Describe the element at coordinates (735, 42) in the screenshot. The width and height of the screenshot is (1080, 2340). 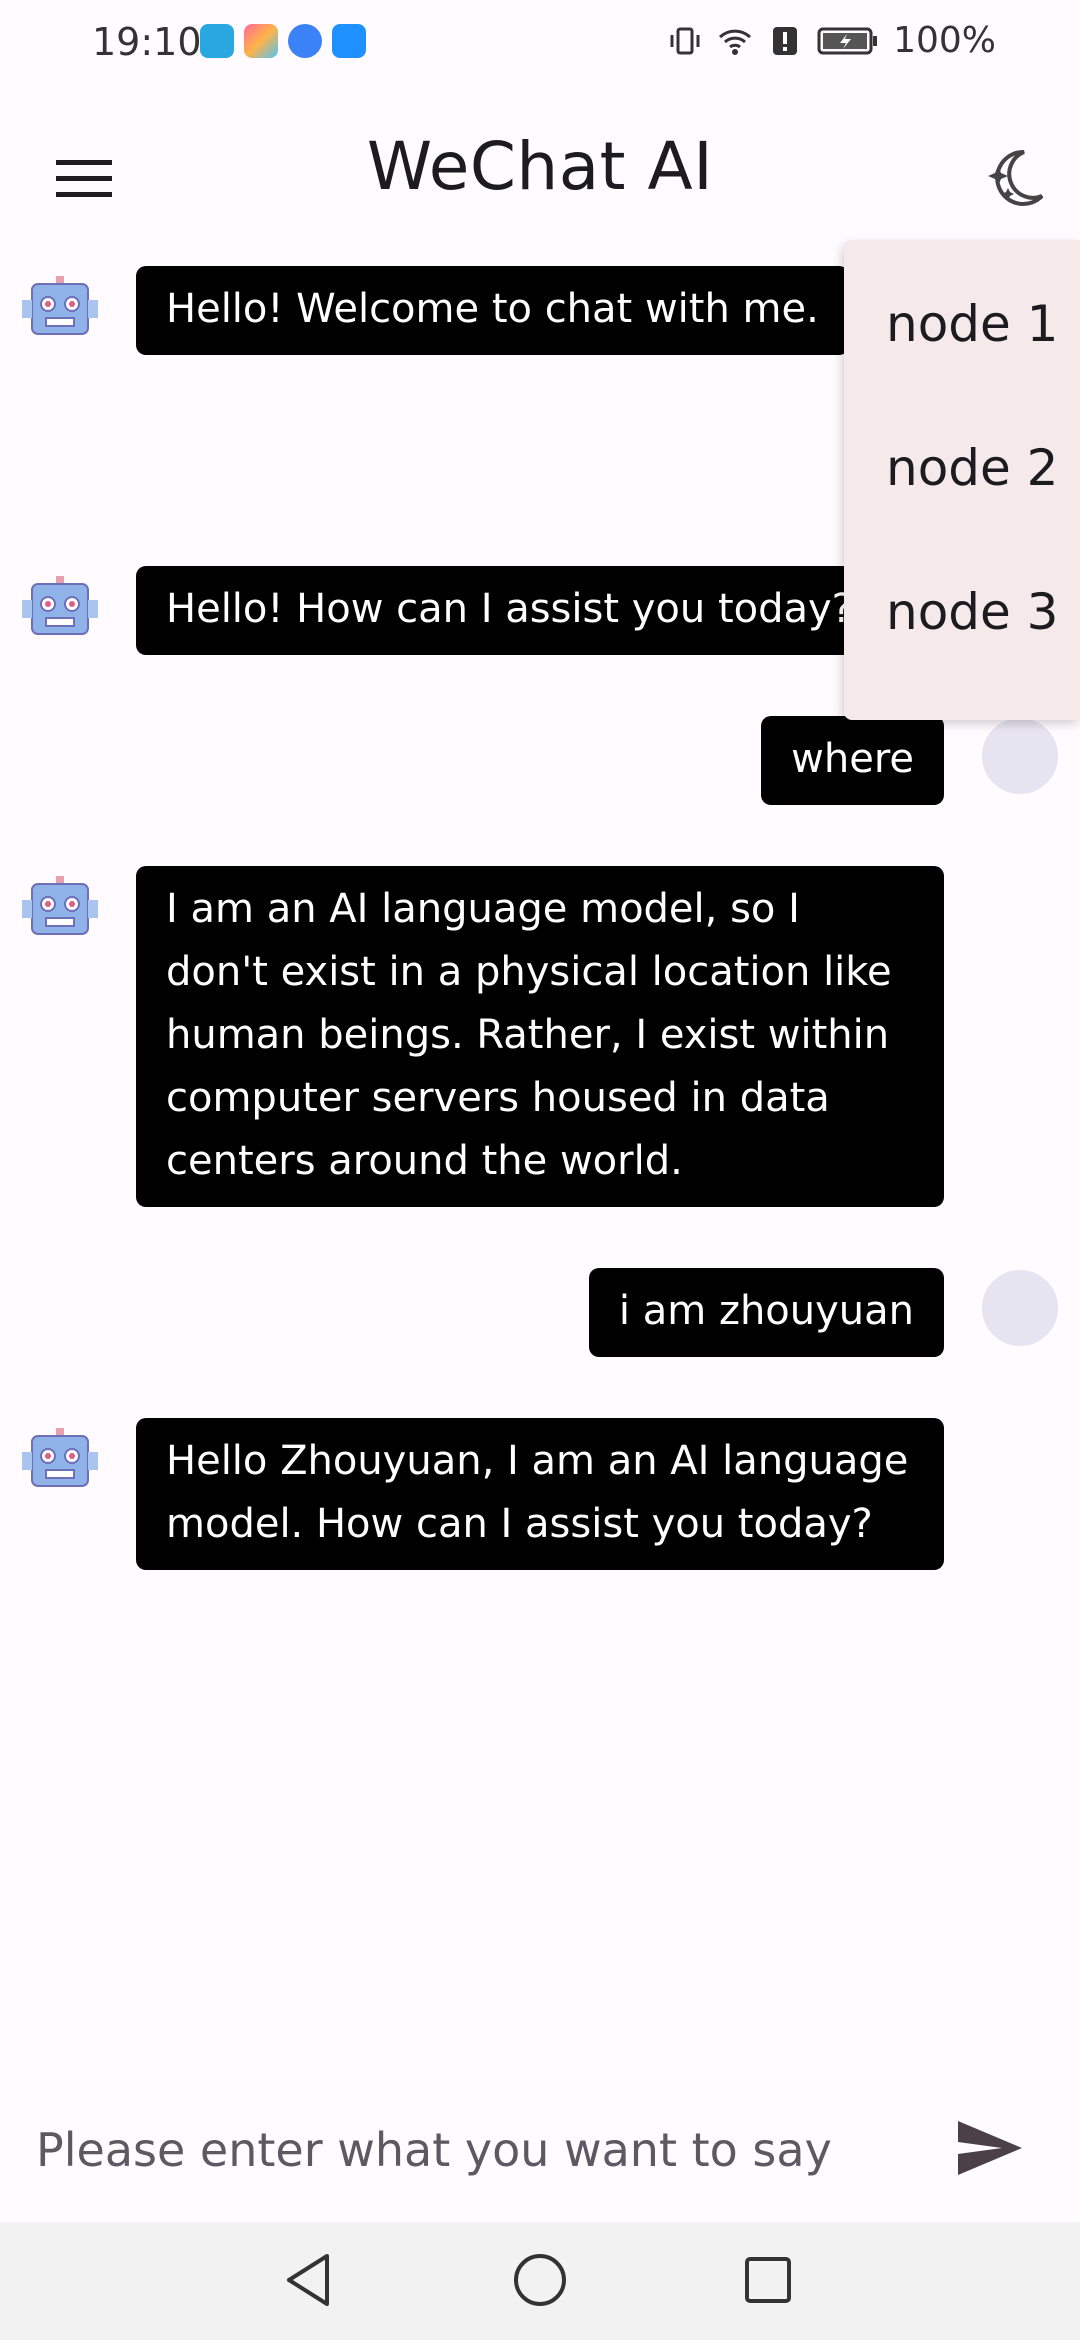
I see `wifi-icon` at that location.